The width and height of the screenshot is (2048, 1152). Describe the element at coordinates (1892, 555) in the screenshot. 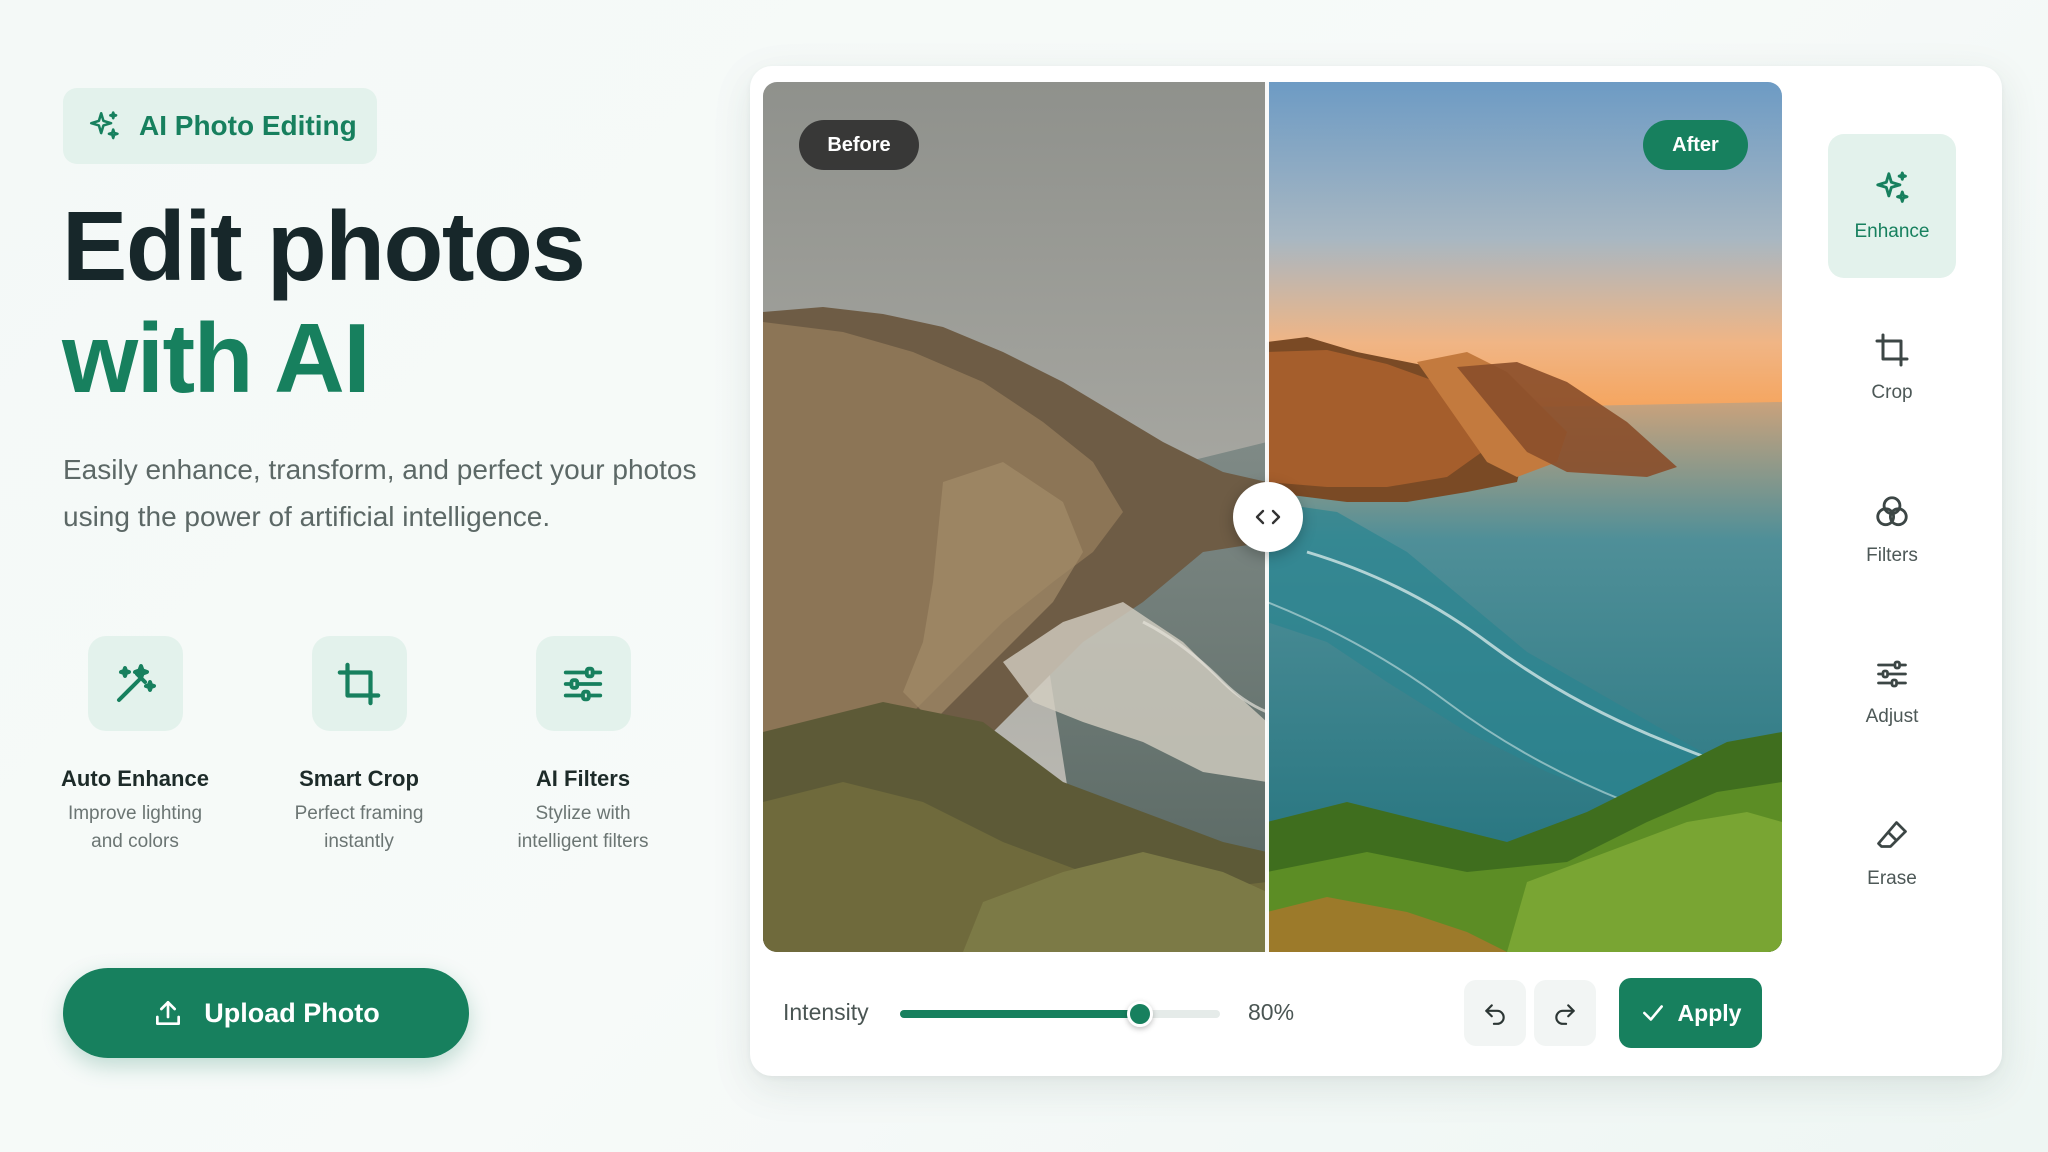

I see `tool-label: Filters` at that location.